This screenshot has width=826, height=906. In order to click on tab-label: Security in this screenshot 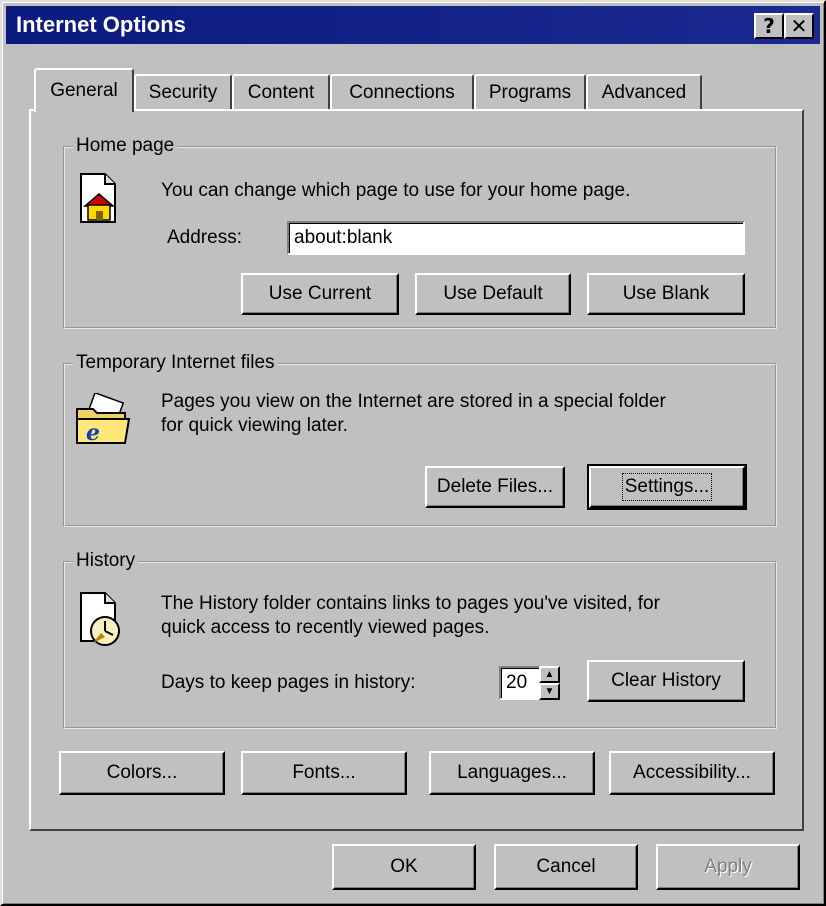, I will do `click(183, 92)`.